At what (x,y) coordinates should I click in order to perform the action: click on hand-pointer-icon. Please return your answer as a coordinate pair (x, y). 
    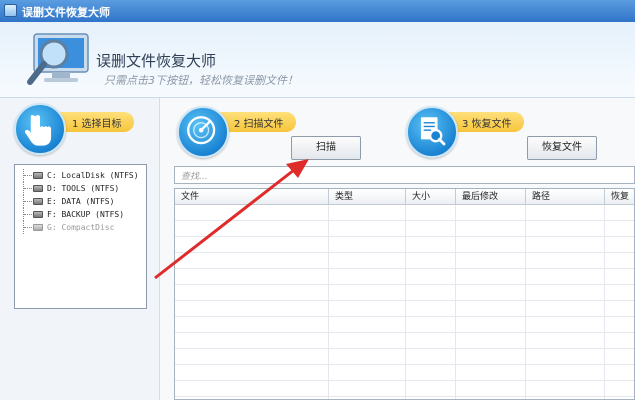
    Looking at the image, I should click on (40, 129).